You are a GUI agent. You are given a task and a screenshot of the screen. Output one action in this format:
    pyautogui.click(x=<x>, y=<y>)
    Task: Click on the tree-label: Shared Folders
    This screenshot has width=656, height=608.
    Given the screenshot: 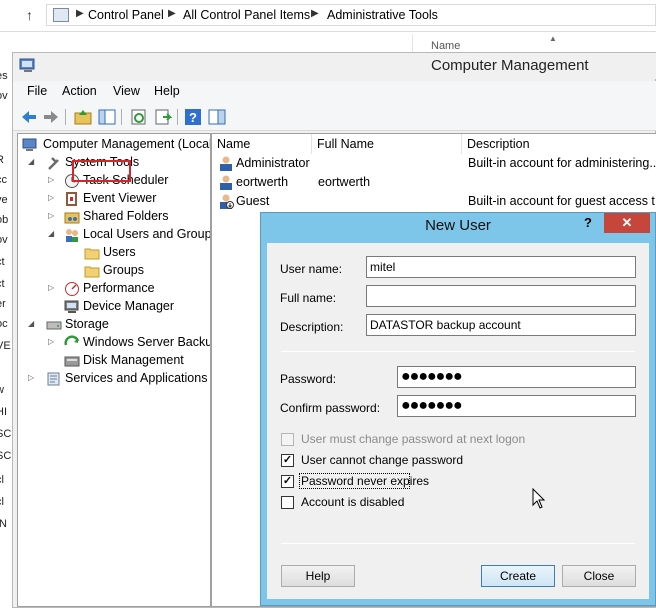 What is the action you would take?
    pyautogui.click(x=126, y=216)
    